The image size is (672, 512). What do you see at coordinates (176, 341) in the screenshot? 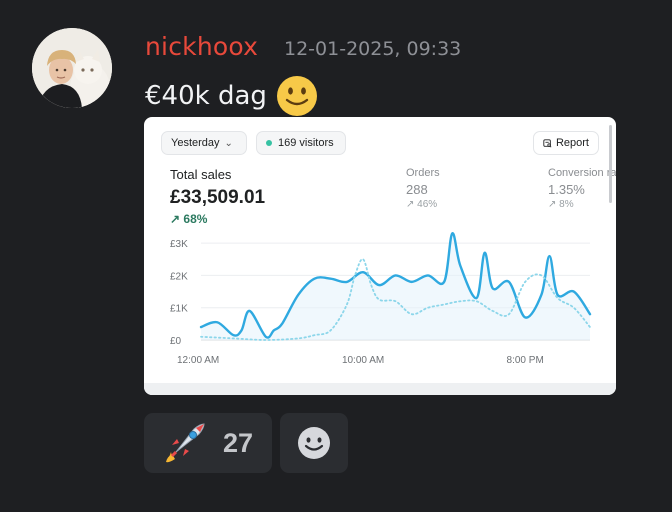
I see `y-tick-label: £0` at bounding box center [176, 341].